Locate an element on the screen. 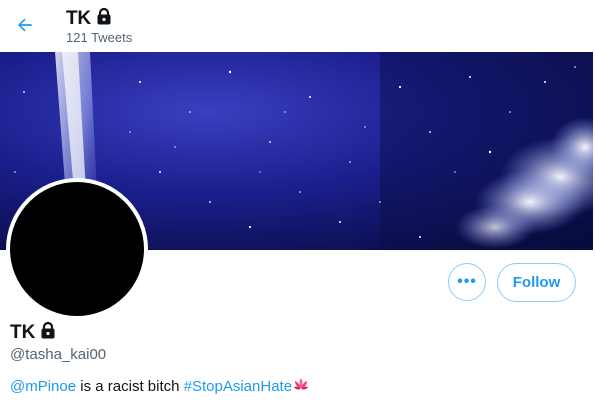  follow-button-label: Follow is located at coordinates (536, 282).